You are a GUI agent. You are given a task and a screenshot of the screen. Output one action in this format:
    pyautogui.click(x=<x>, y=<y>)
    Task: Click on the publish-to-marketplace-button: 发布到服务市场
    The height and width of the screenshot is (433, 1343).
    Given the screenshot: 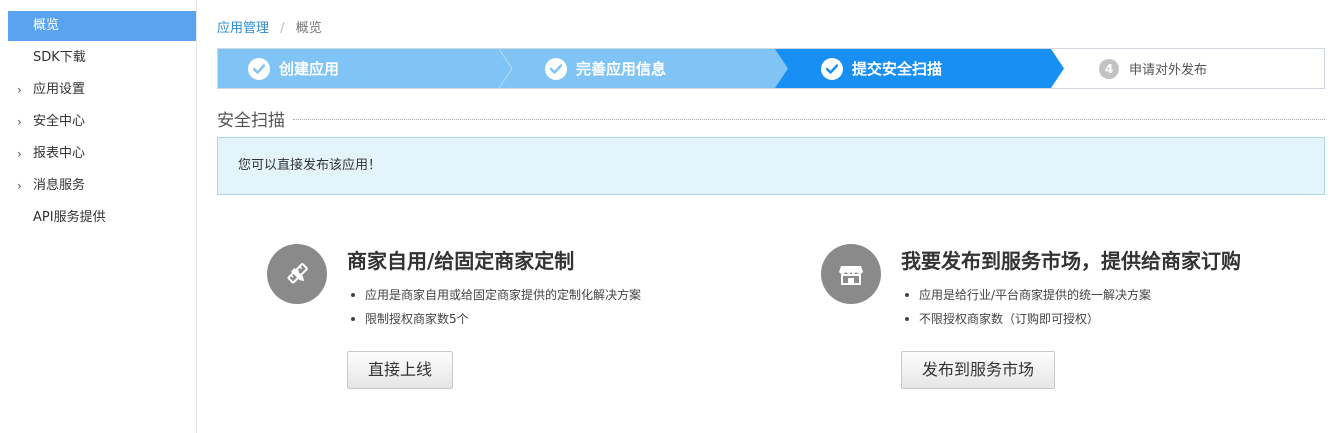 What is the action you would take?
    pyautogui.click(x=978, y=370)
    